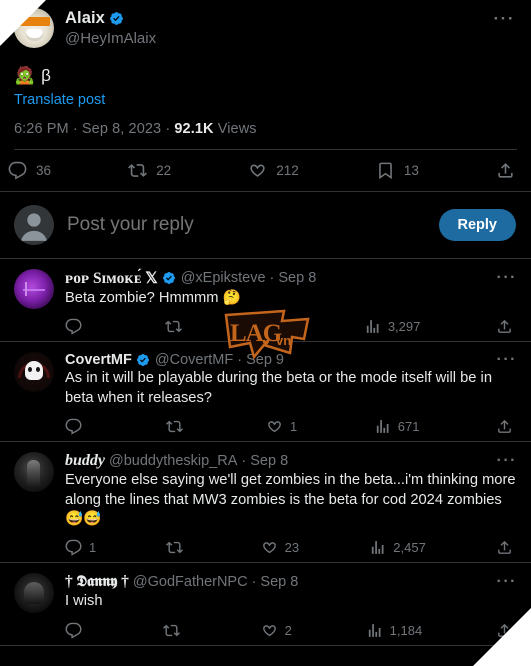 This screenshot has height=666, width=531. Describe the element at coordinates (85, 461) in the screenshot. I see `reply-author-name: buddy` at that location.